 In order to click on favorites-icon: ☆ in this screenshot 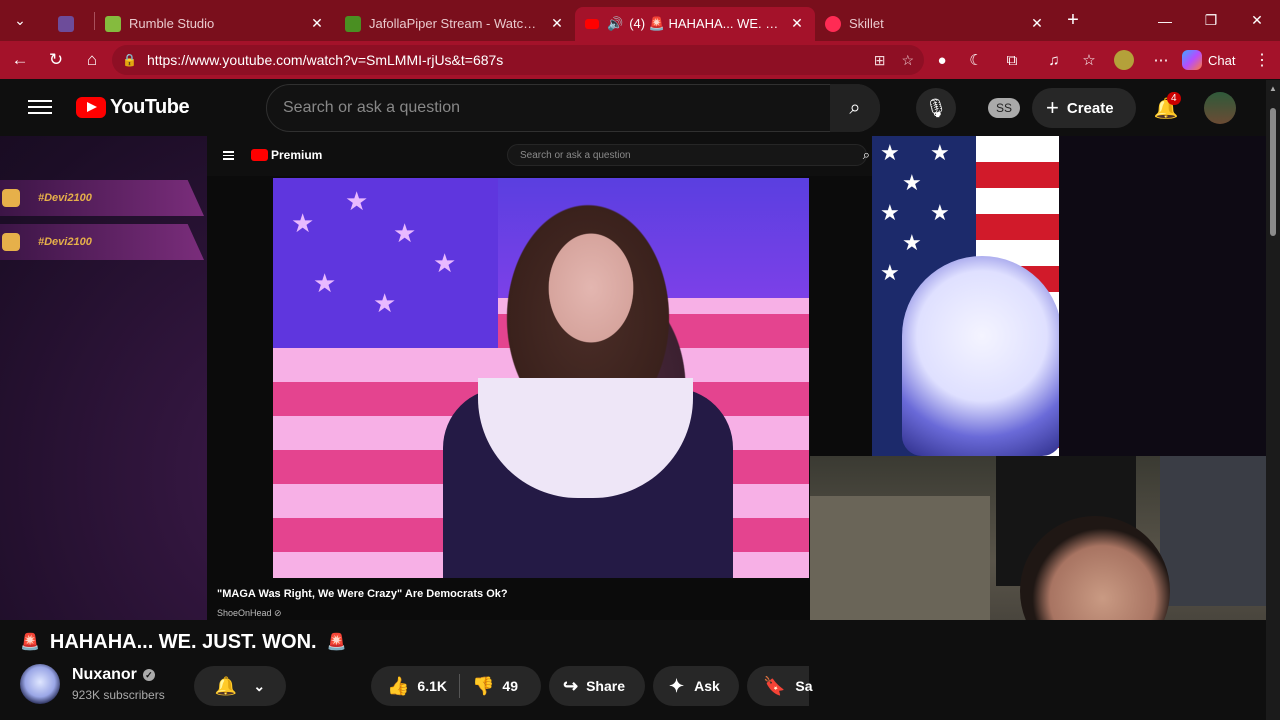, I will do `click(1089, 60)`.